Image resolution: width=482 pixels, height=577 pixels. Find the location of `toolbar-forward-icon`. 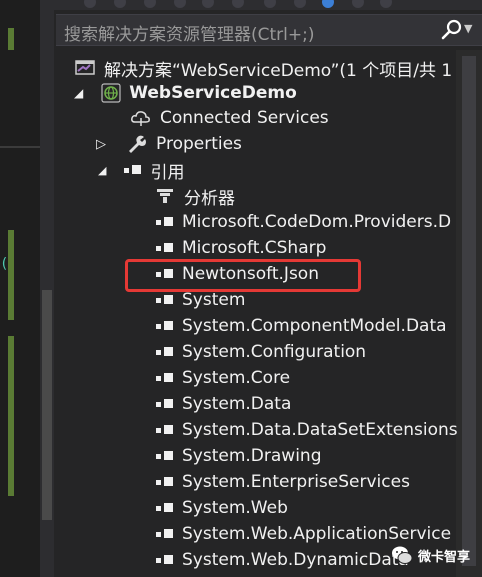

toolbar-forward-icon is located at coordinates (120, 4).